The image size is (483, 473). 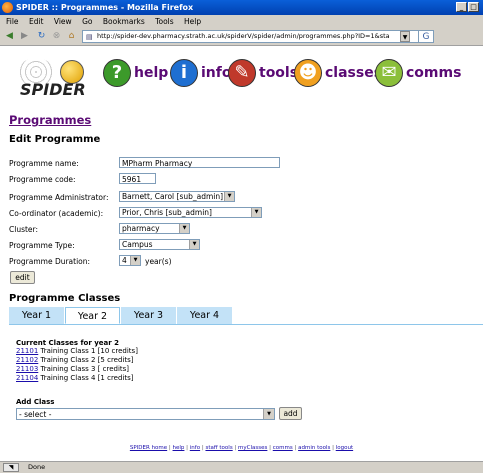 What do you see at coordinates (50, 120) in the screenshot?
I see `page-title: Programmes` at bounding box center [50, 120].